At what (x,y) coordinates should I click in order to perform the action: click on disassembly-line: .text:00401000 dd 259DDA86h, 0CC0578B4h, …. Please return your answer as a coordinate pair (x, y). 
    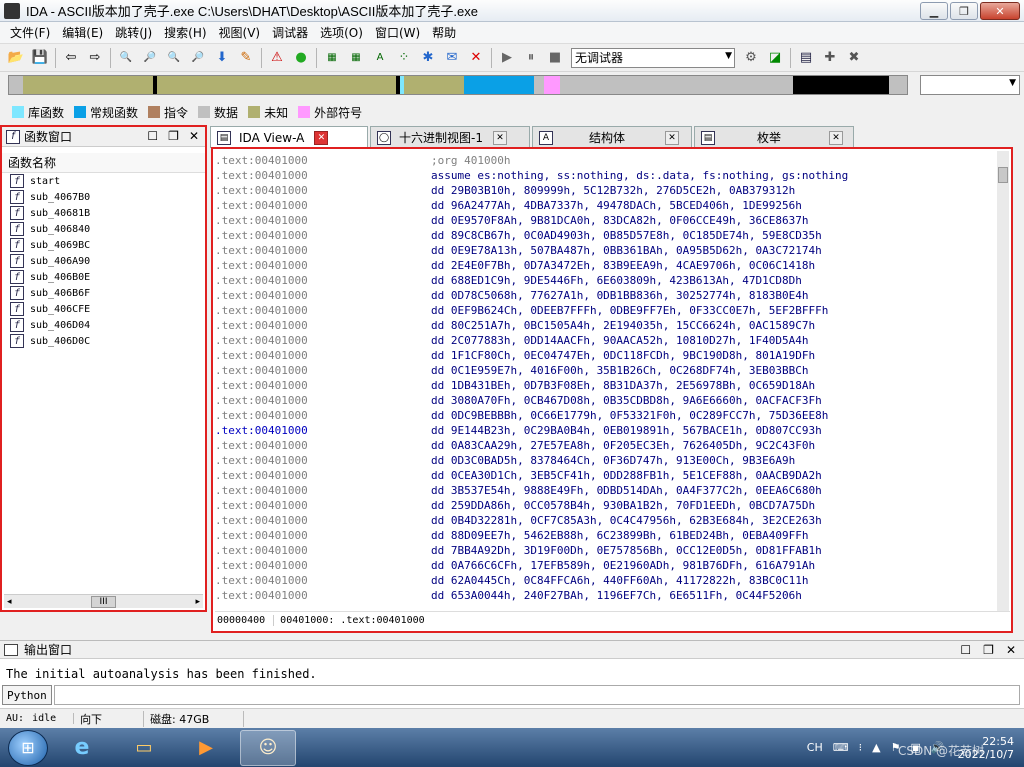
    Looking at the image, I should click on (610, 505).